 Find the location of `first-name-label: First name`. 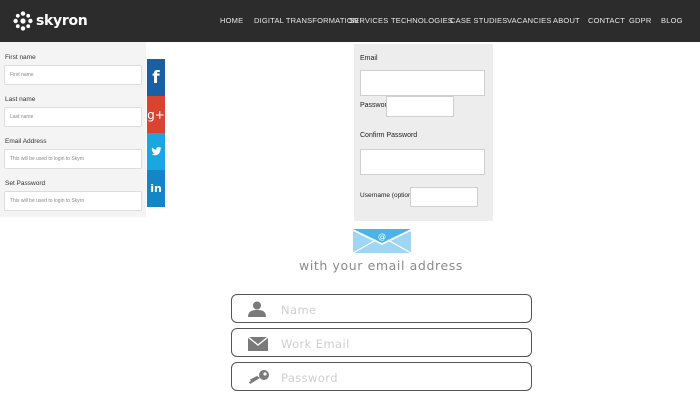

first-name-label: First name is located at coordinates (20, 57).